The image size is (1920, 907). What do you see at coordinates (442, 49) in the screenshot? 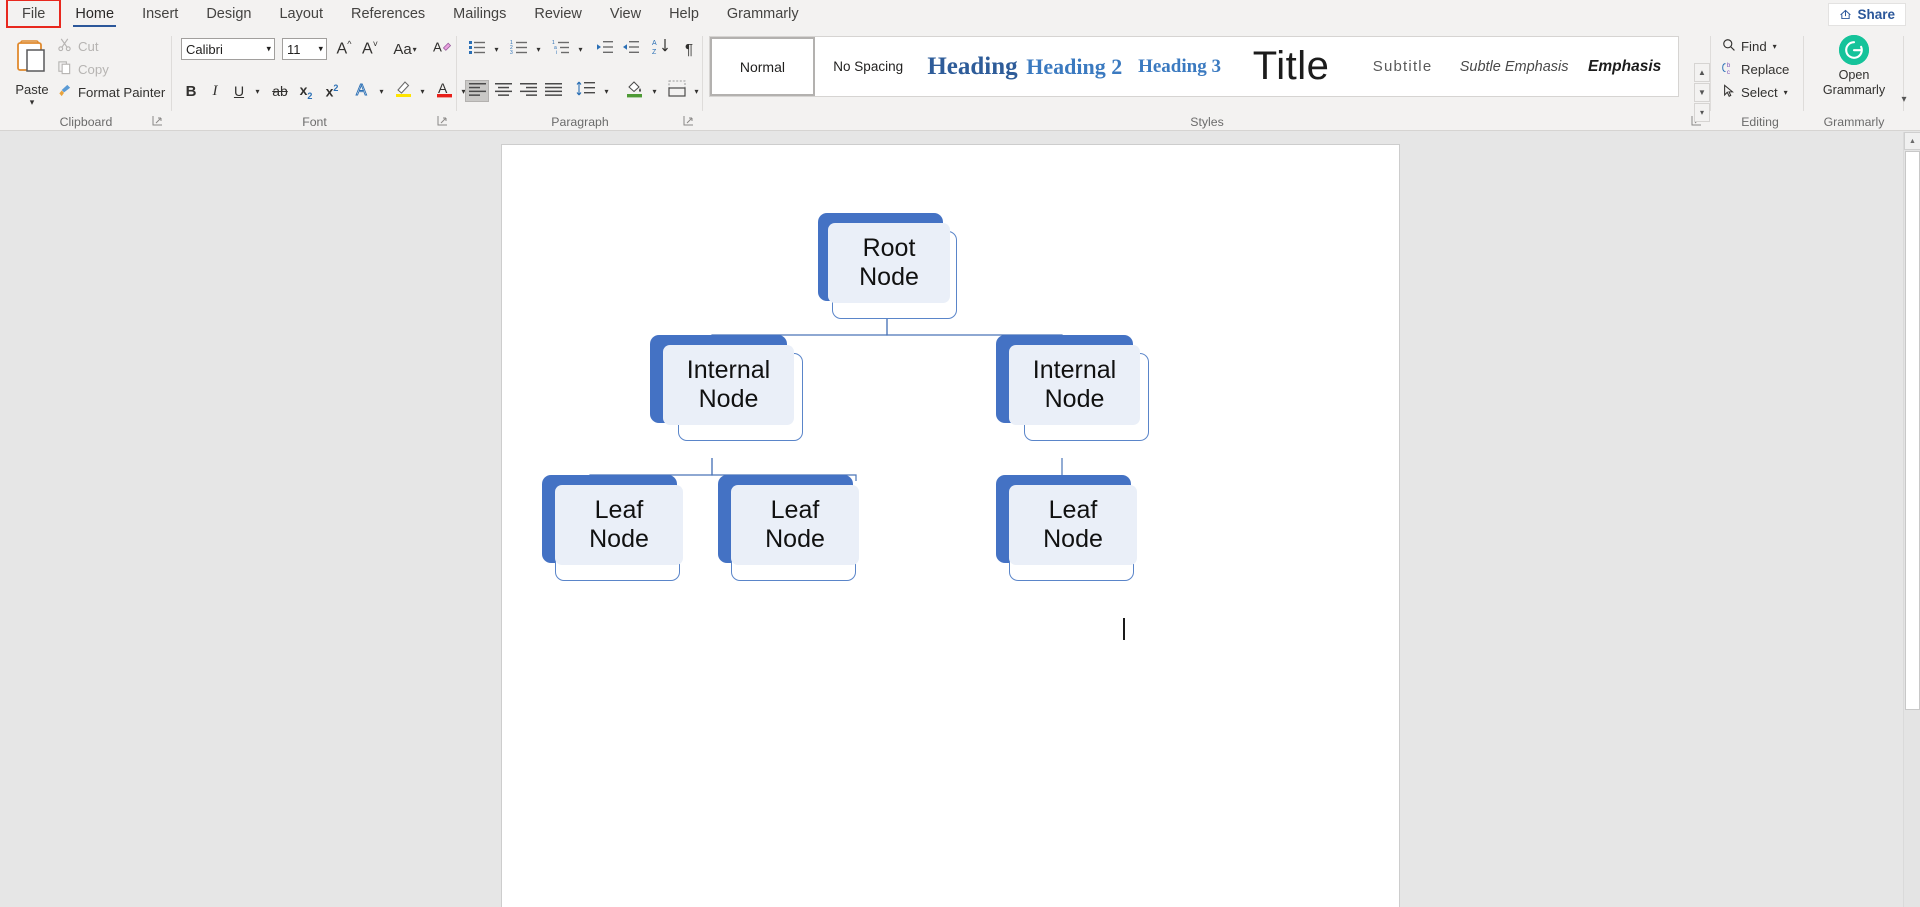
I see `clear-formatting-button: A` at bounding box center [442, 49].